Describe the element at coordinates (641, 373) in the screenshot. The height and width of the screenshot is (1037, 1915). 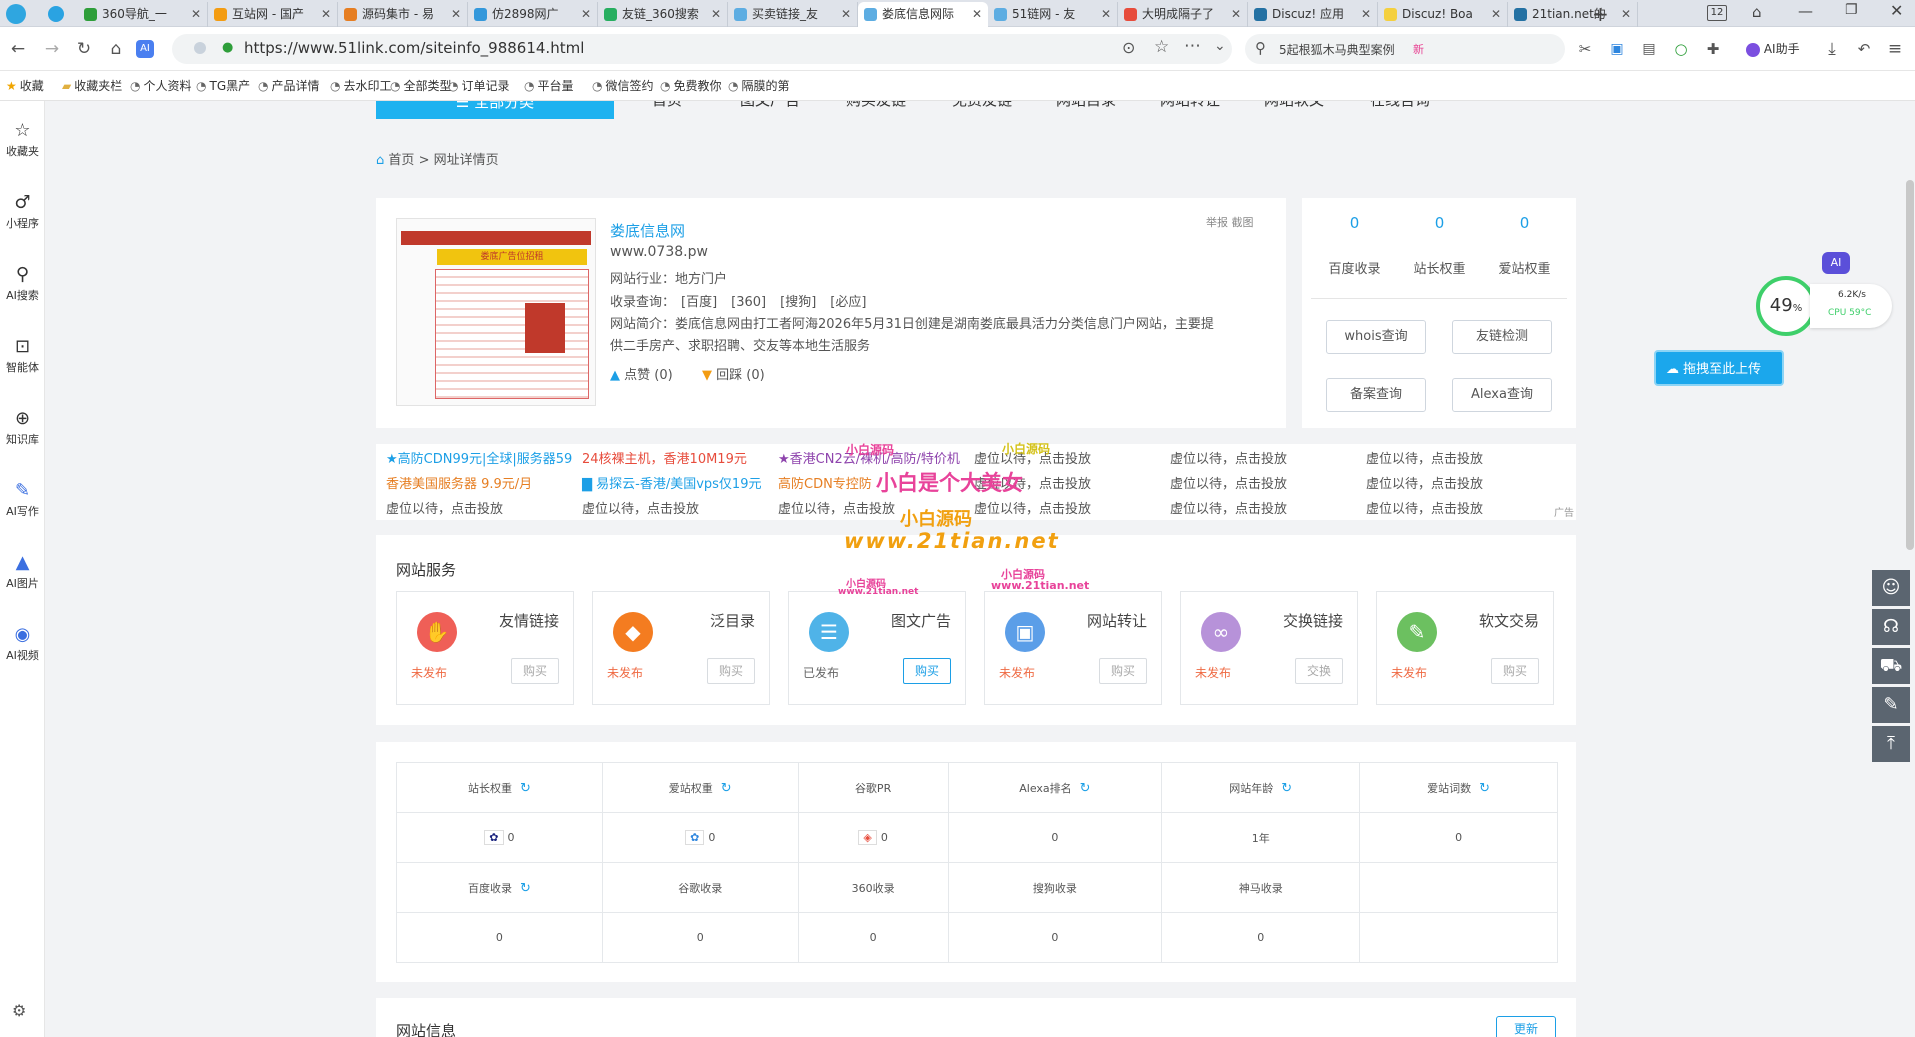
I see `like-button: ▲ 点赞 (0)` at that location.